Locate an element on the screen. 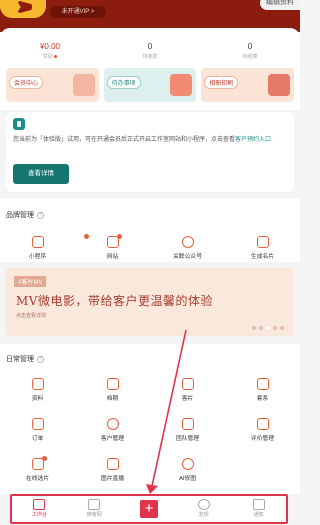  tab-workbench: 工作台 is located at coordinates (39, 509).